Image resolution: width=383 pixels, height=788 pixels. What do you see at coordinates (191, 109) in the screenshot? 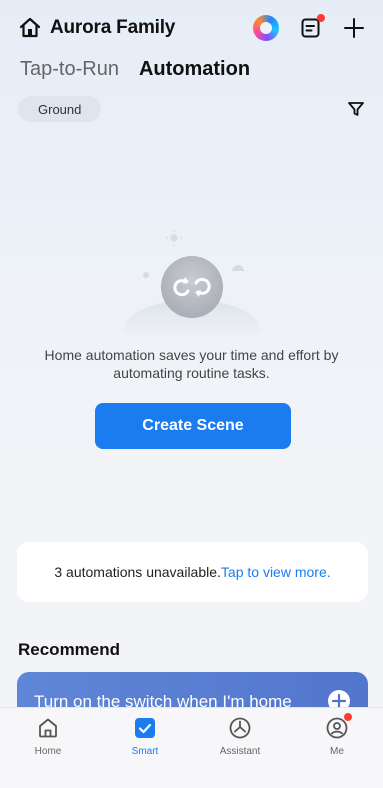
I see `filter-row: Ground` at bounding box center [191, 109].